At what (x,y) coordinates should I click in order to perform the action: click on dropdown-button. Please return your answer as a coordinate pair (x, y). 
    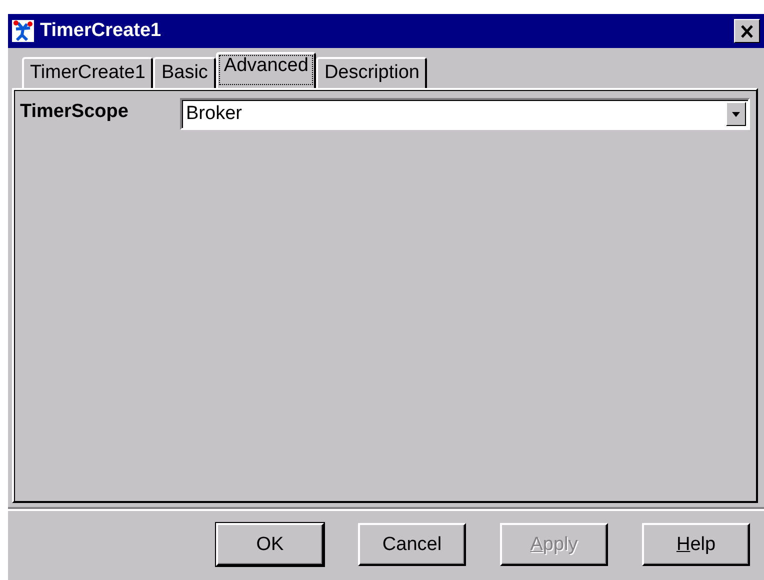
    Looking at the image, I should click on (736, 114).